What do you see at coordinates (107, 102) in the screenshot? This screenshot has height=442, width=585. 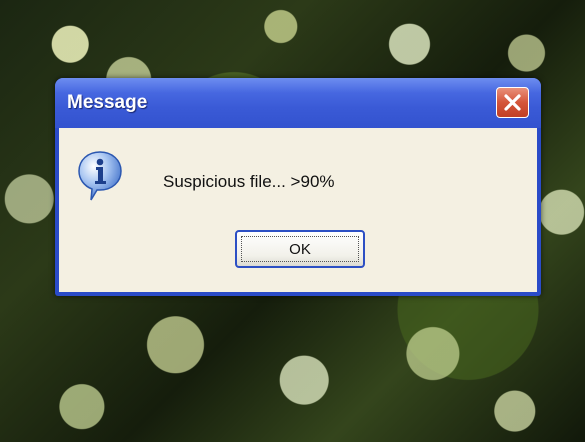 I see `dialog-title: Message` at bounding box center [107, 102].